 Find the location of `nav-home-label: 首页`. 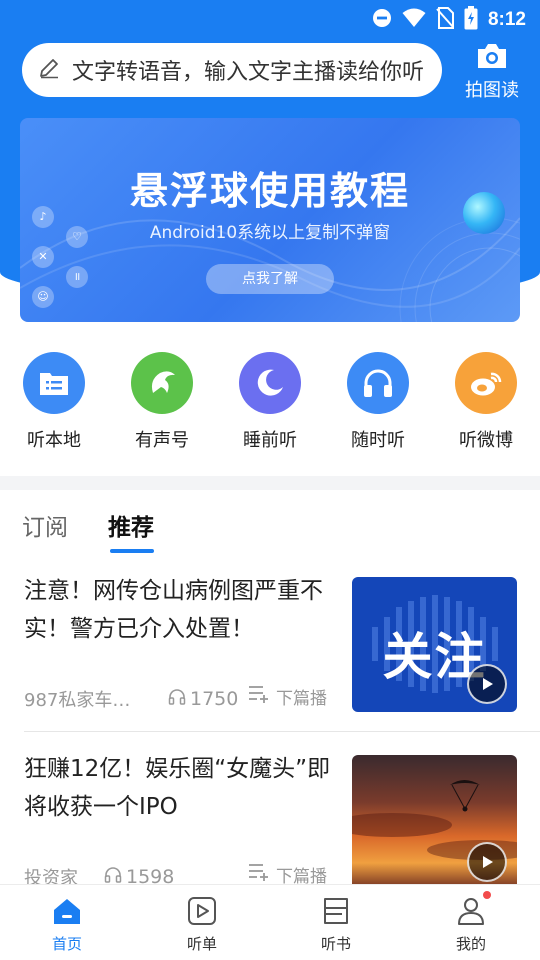

nav-home-label: 首页 is located at coordinates (66, 944).